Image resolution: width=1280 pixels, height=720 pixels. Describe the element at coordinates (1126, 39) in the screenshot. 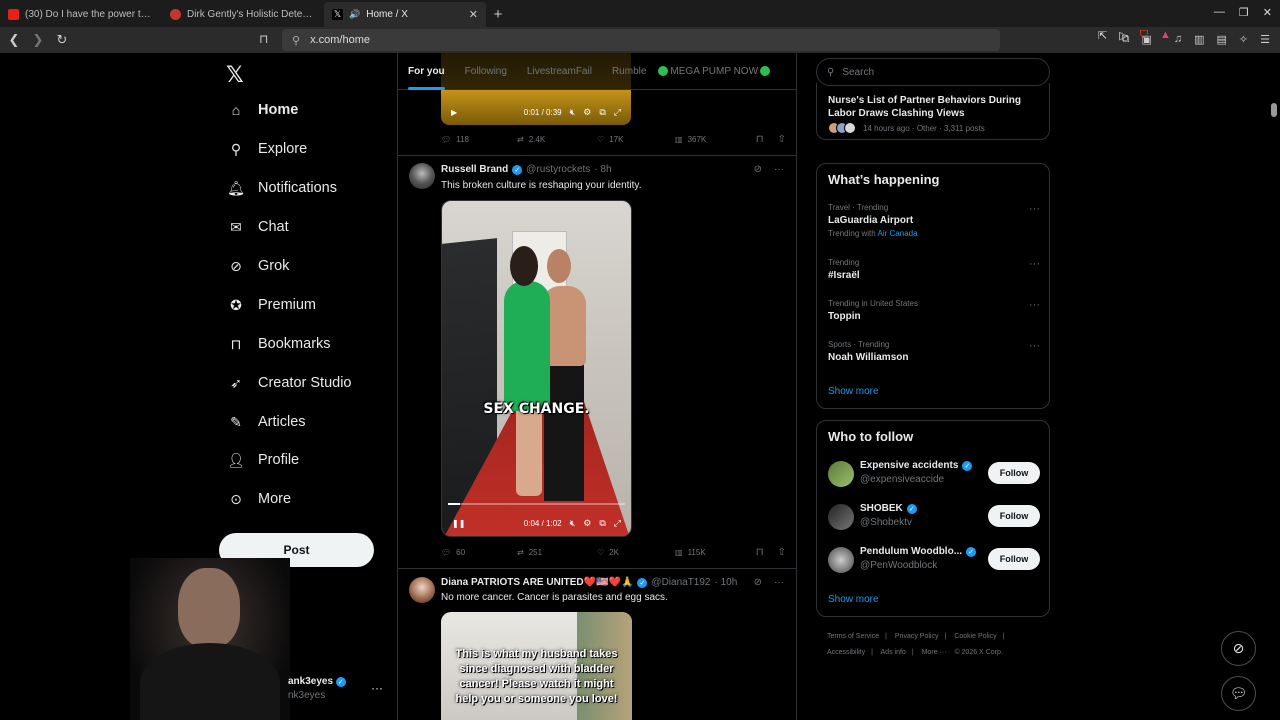

I see `extensions-icon: ⧉` at that location.